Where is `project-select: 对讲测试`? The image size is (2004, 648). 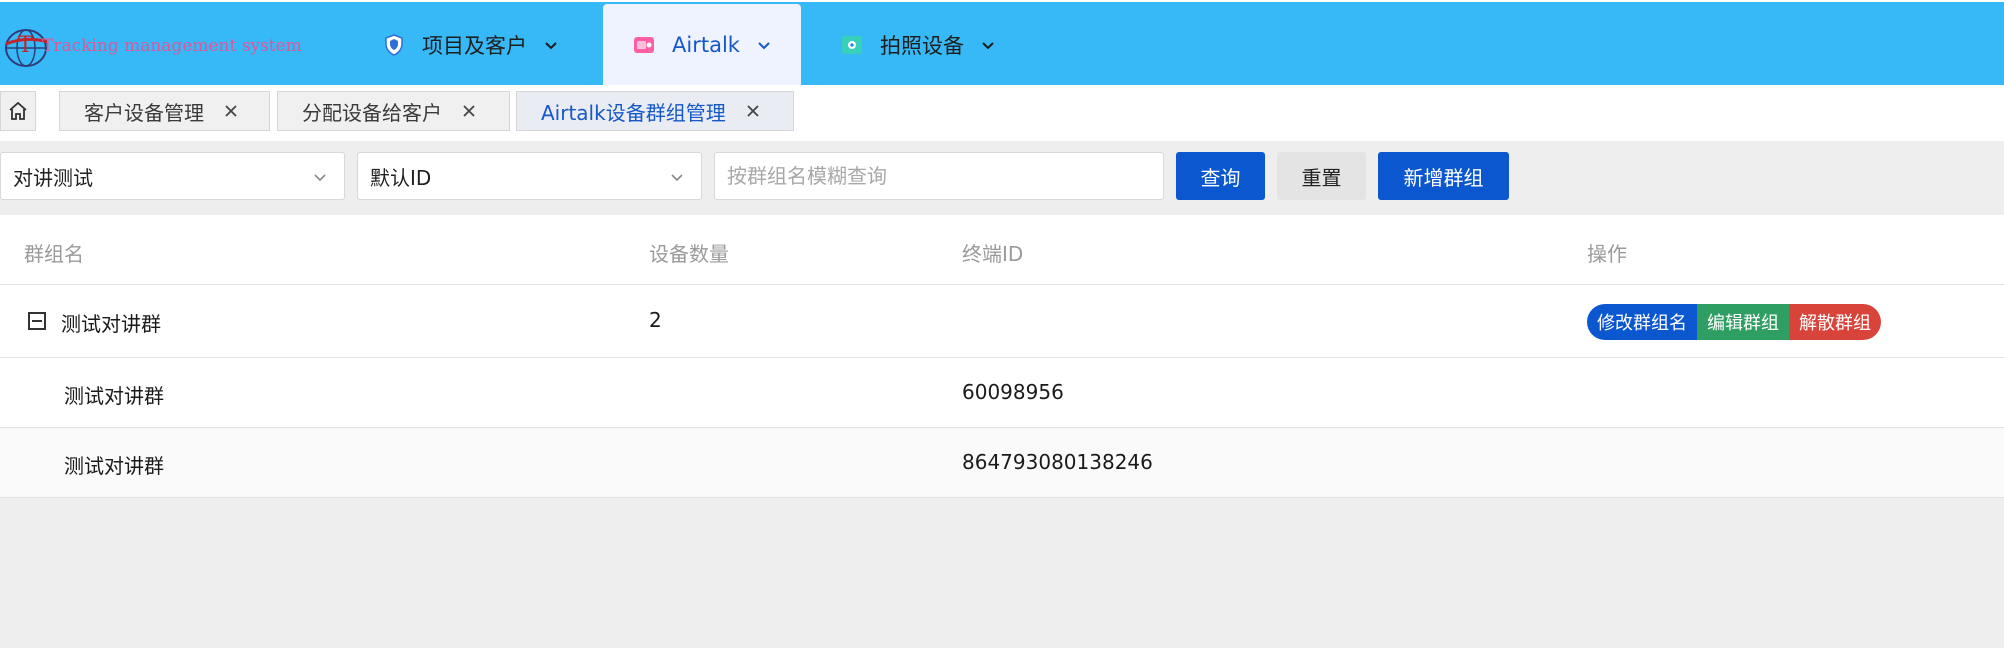 project-select: 对讲测试 is located at coordinates (172, 176).